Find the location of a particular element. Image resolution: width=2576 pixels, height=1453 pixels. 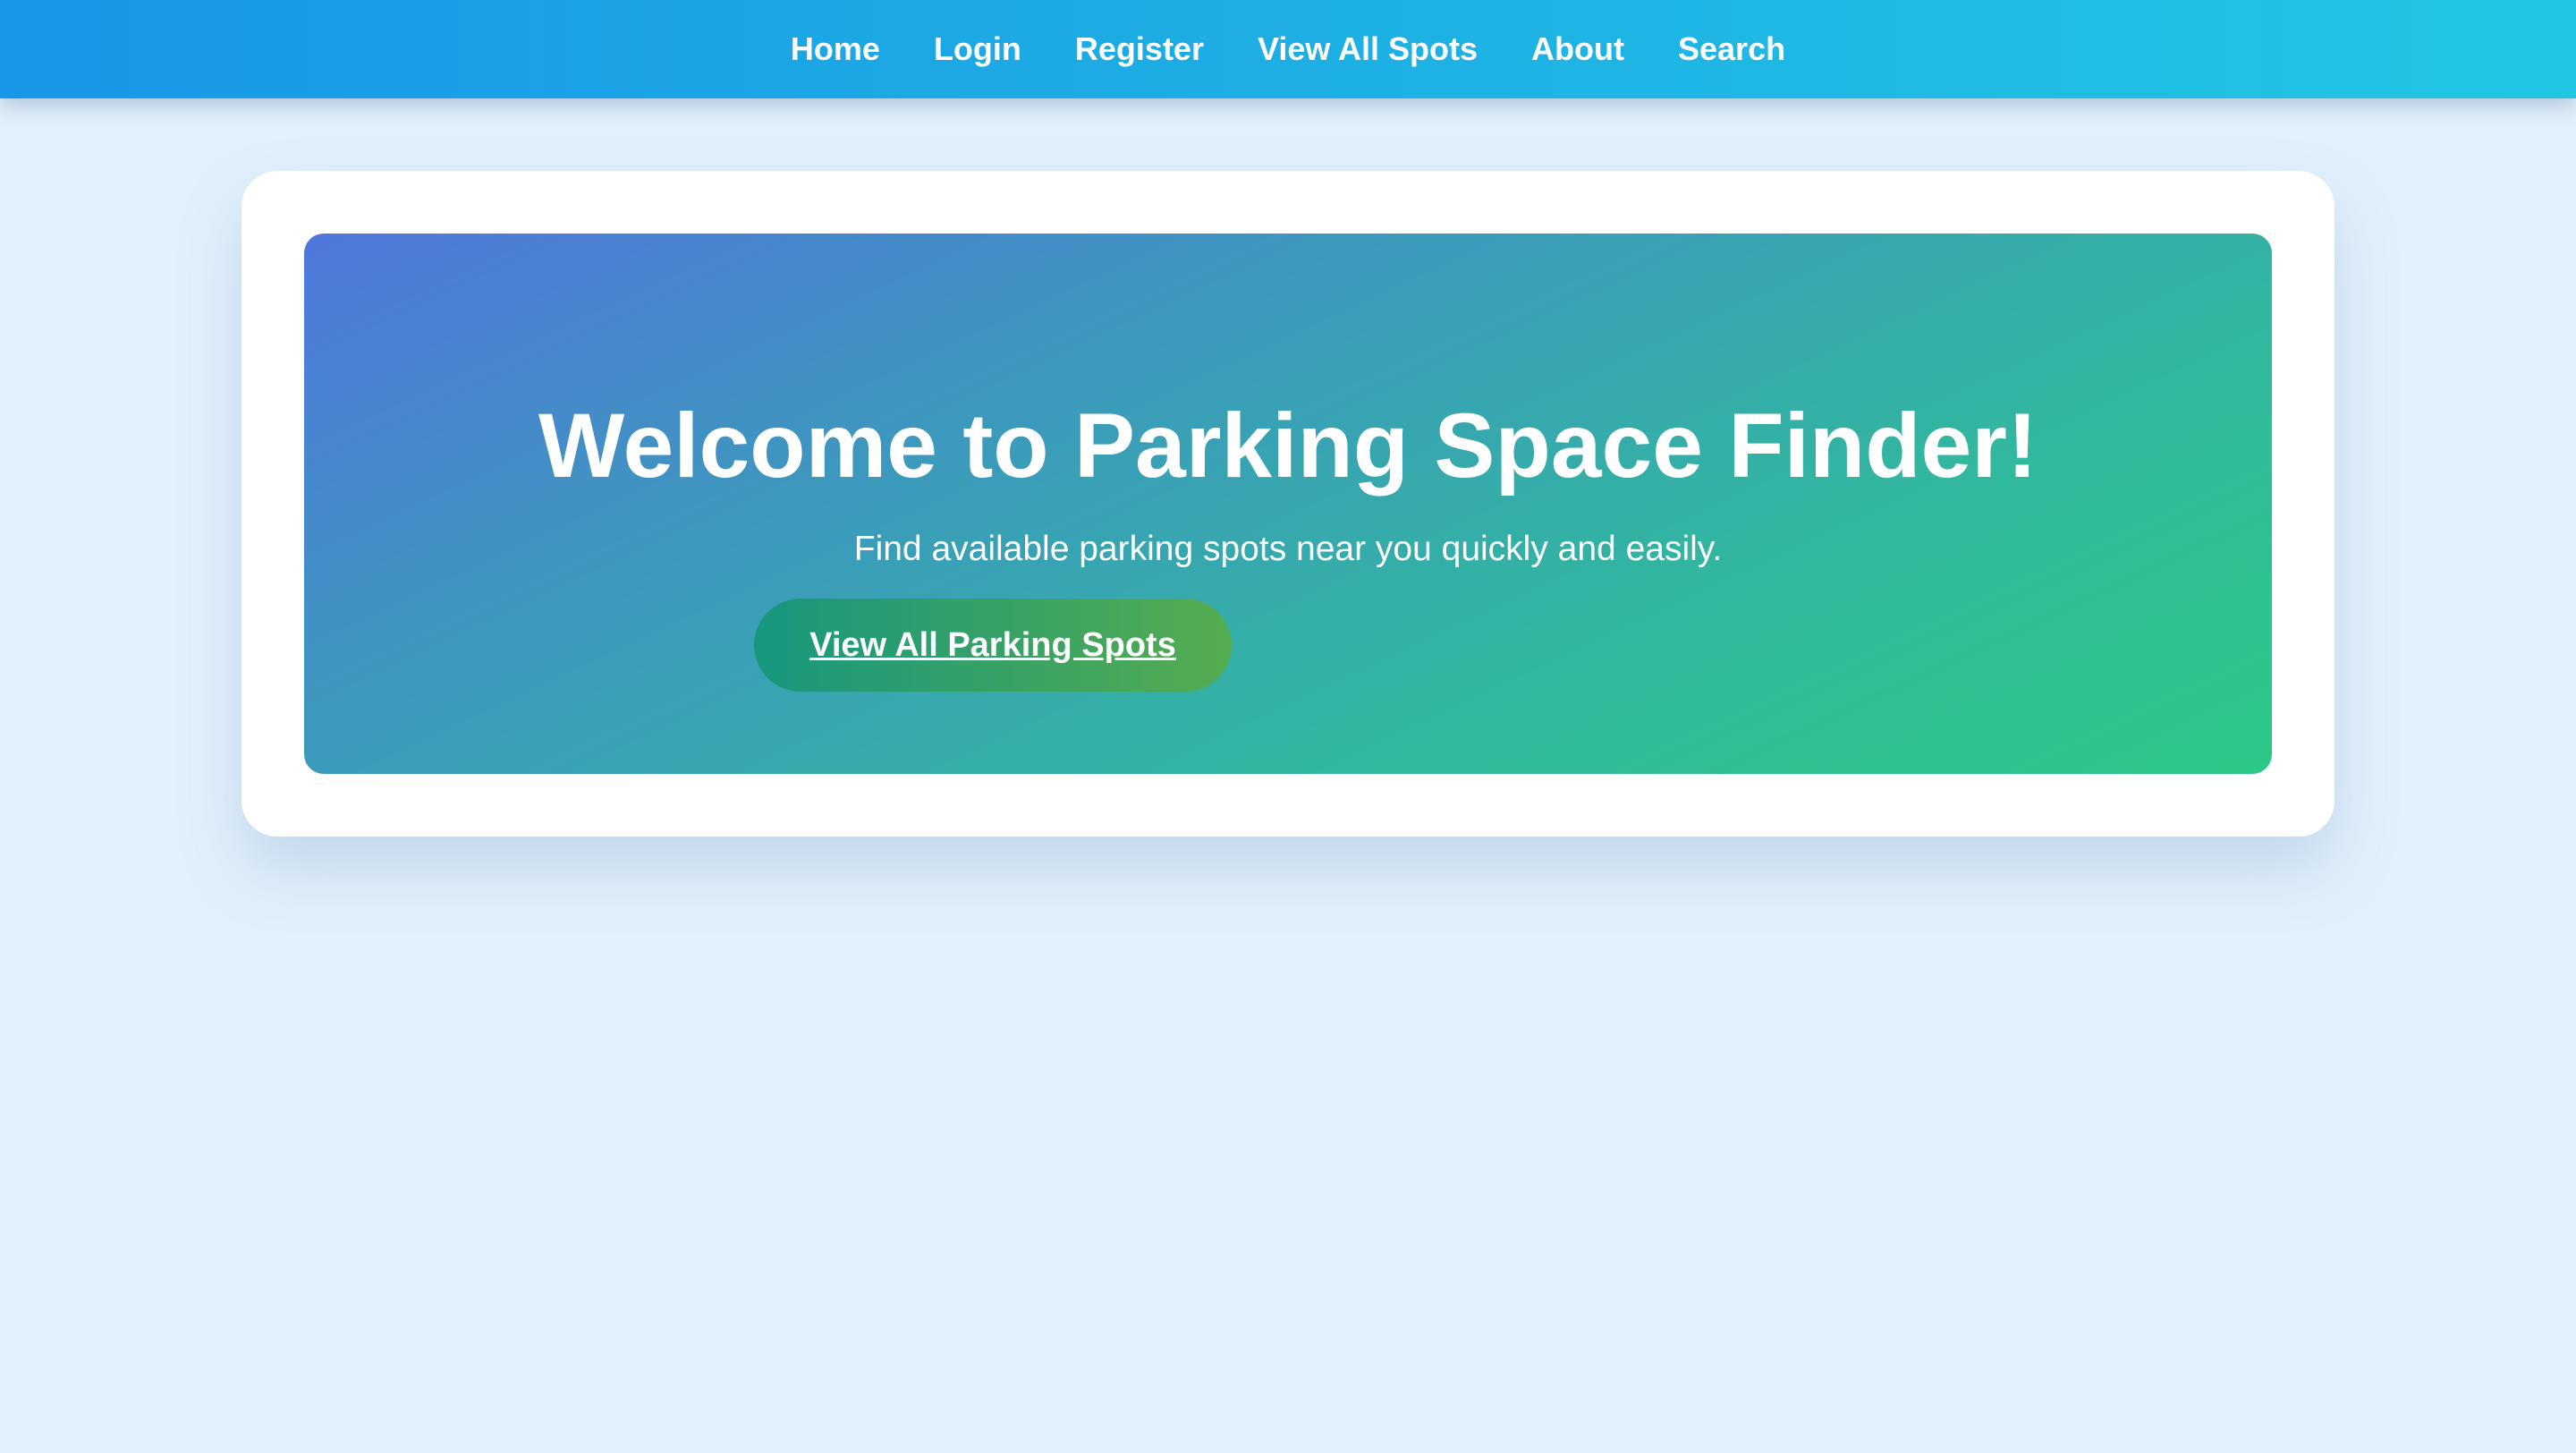

view-all-parking-spots-button: View All Parking Spots is located at coordinates (993, 645).